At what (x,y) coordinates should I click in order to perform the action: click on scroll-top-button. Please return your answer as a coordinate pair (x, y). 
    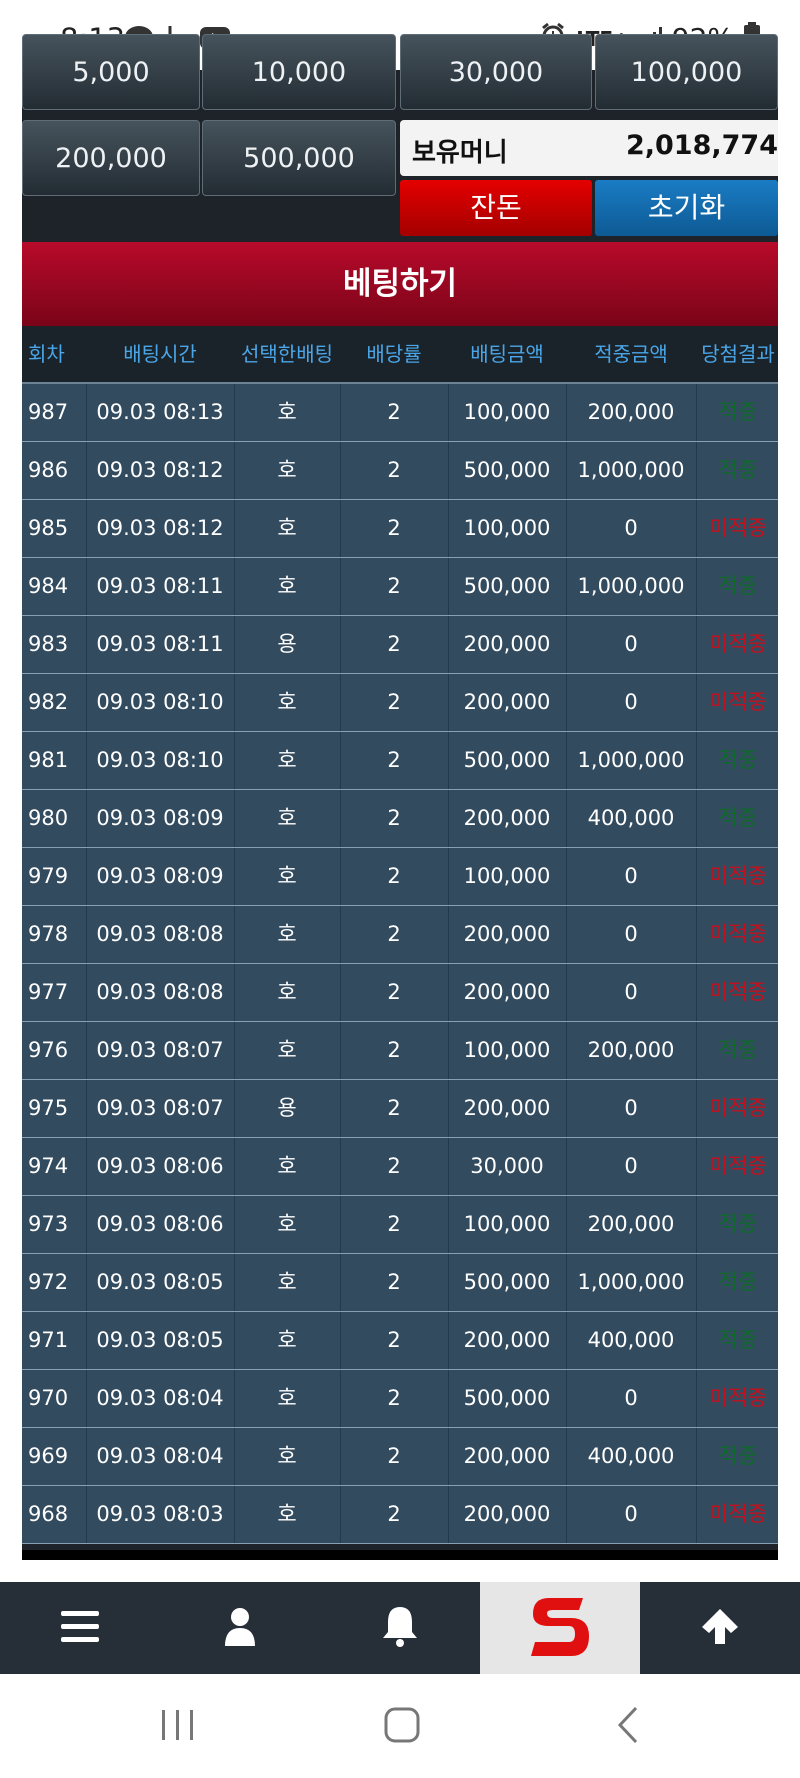
    Looking at the image, I should click on (720, 1628).